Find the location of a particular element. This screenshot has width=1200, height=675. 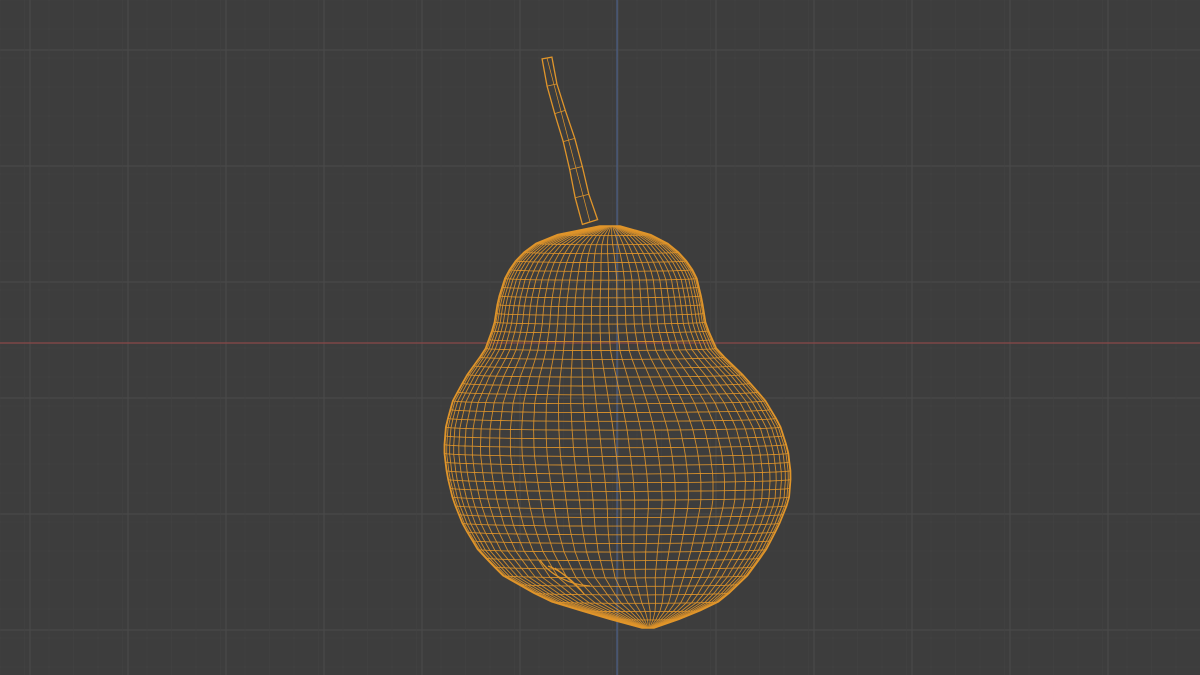

stem-outline is located at coordinates (570, 141).